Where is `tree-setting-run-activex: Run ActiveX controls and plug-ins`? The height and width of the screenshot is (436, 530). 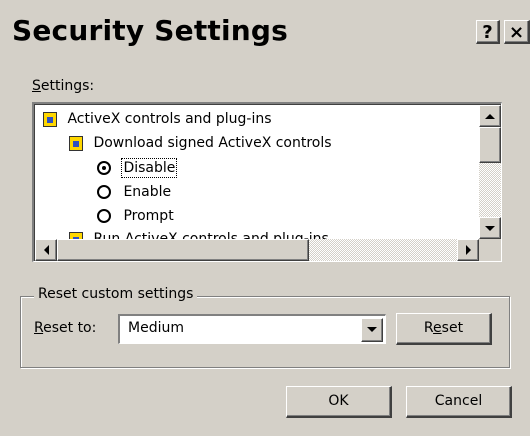
tree-setting-run-activex: Run ActiveX controls and plug-ins is located at coordinates (199, 235).